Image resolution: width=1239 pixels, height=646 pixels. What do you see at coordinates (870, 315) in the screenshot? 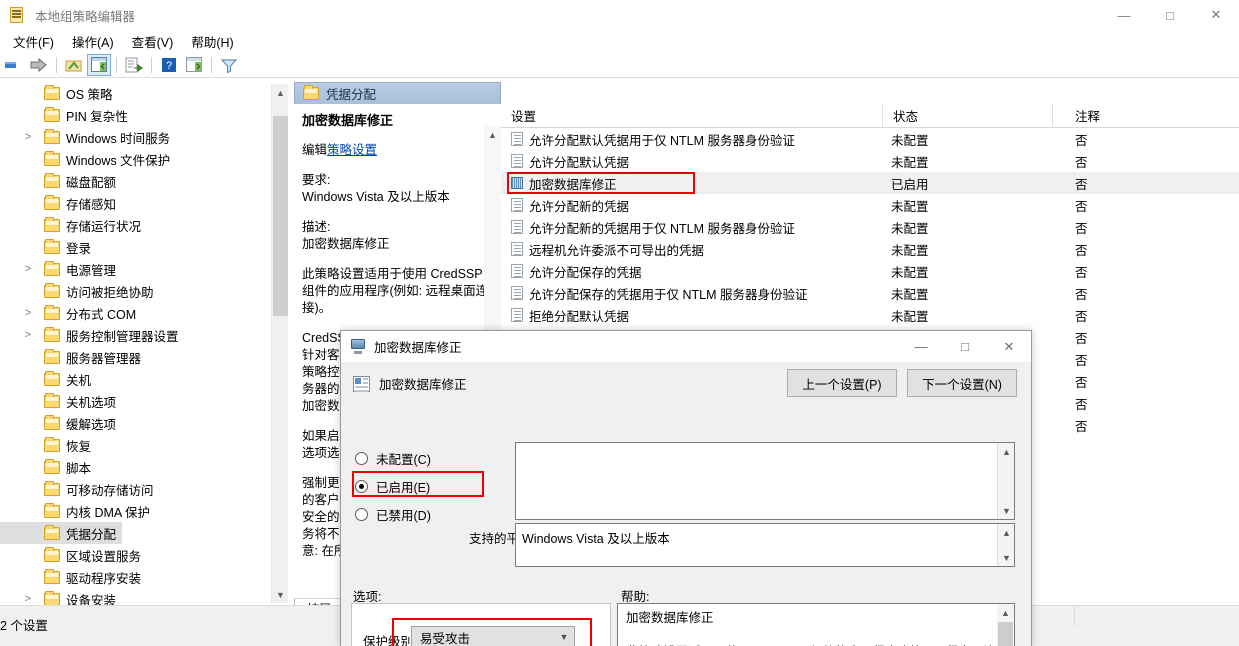
I see `table-row: 拒绝分配默认凭据 未配置 否` at bounding box center [870, 315].